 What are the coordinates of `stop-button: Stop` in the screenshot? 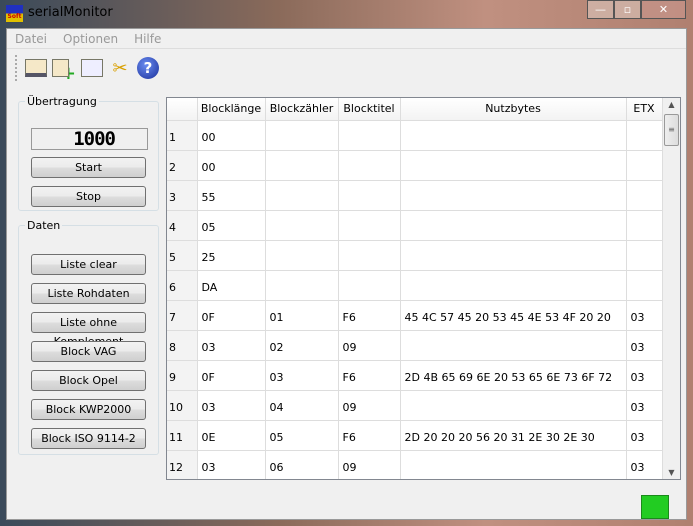 It's located at (88, 196).